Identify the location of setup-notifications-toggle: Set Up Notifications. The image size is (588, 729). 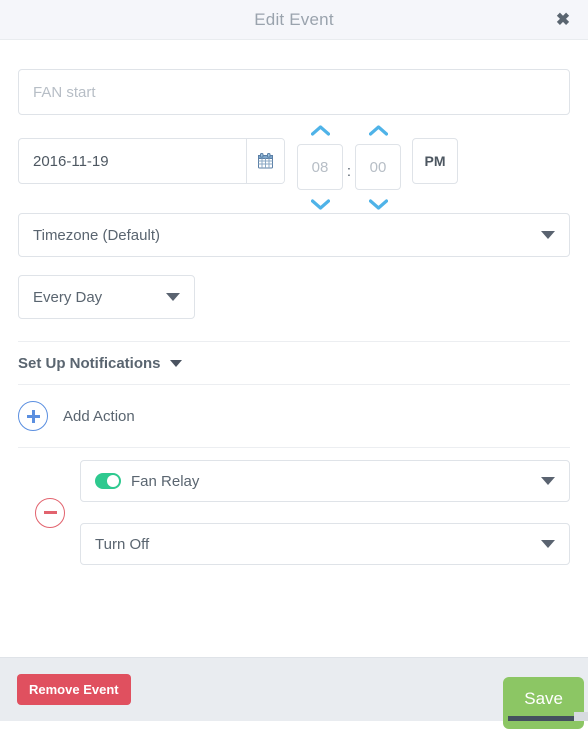
(294, 363).